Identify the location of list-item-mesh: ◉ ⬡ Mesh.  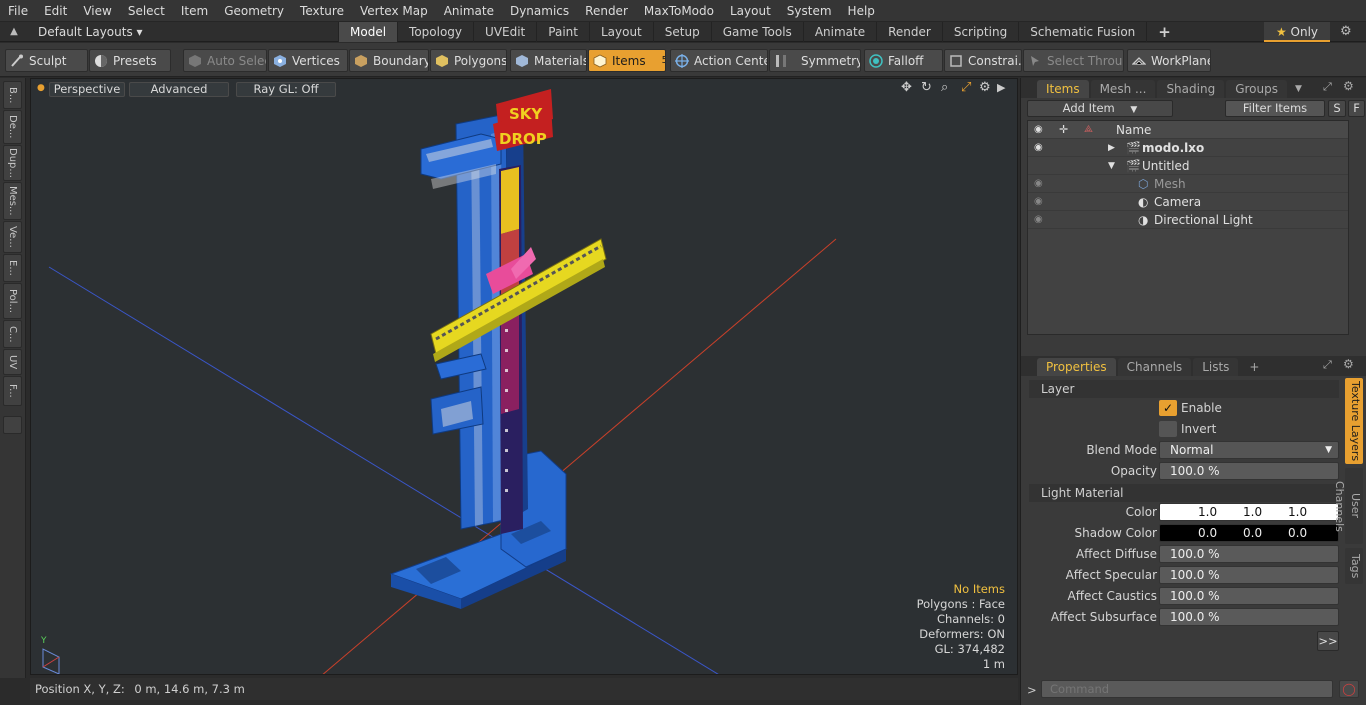
(1188, 184).